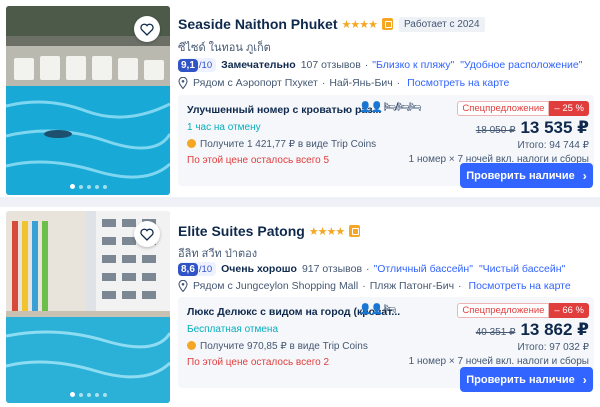 The height and width of the screenshot is (407, 600). Describe the element at coordinates (377, 309) in the screenshot. I see `room-capacity-bed-icons: 👤👤 🛏` at that location.